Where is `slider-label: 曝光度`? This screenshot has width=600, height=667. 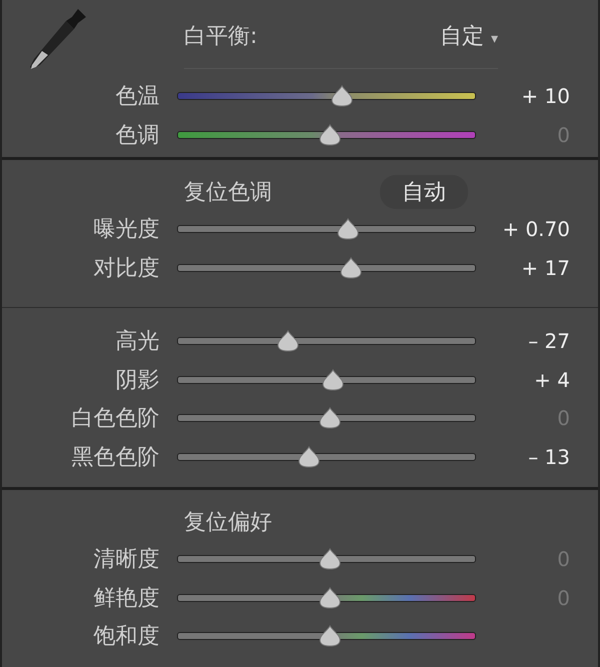 slider-label: 曝光度 is located at coordinates (126, 230).